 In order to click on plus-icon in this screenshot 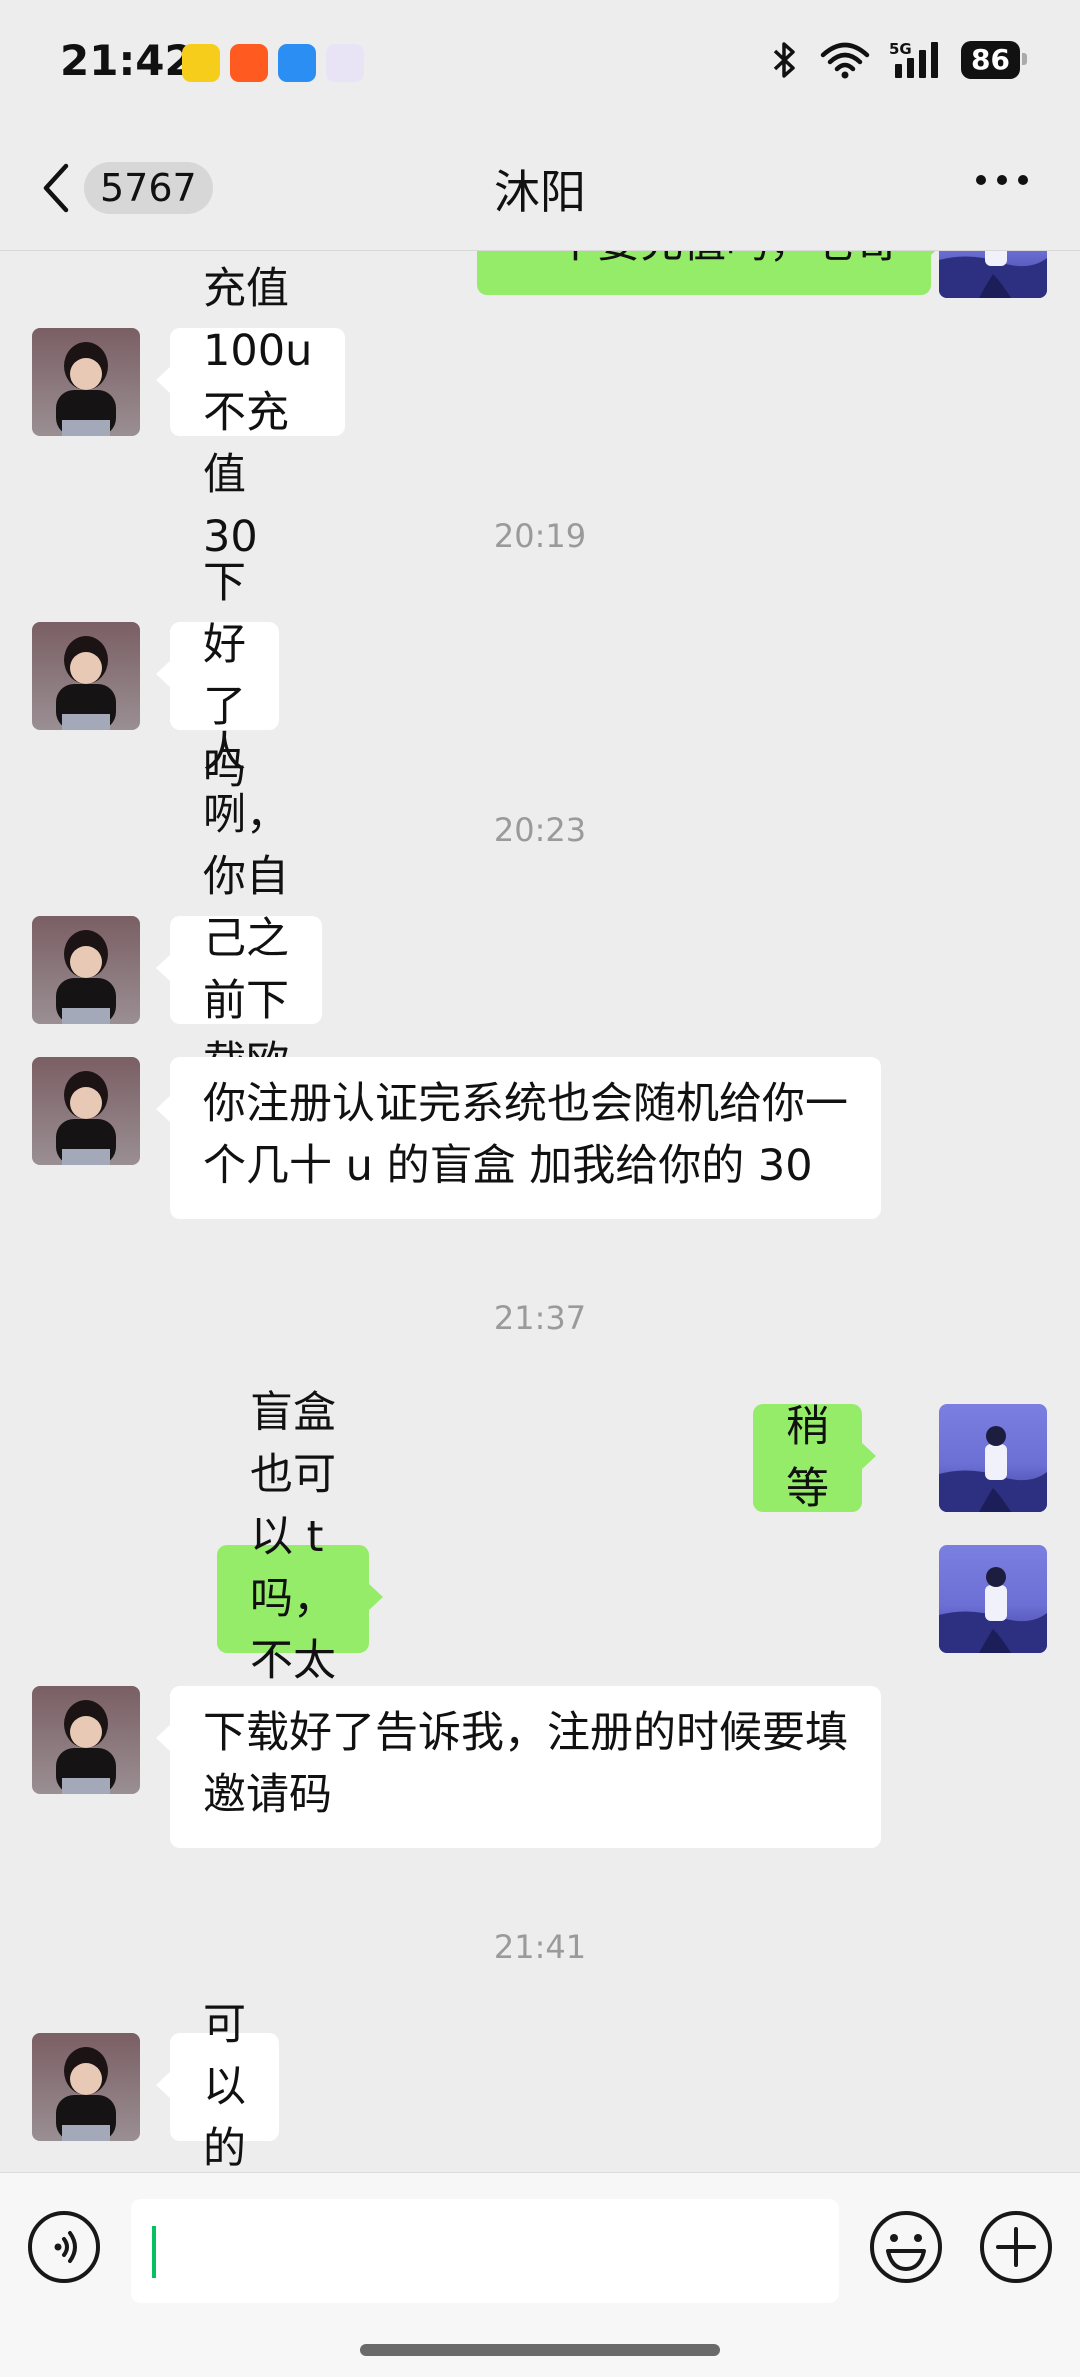, I will do `click(1016, 2247)`.